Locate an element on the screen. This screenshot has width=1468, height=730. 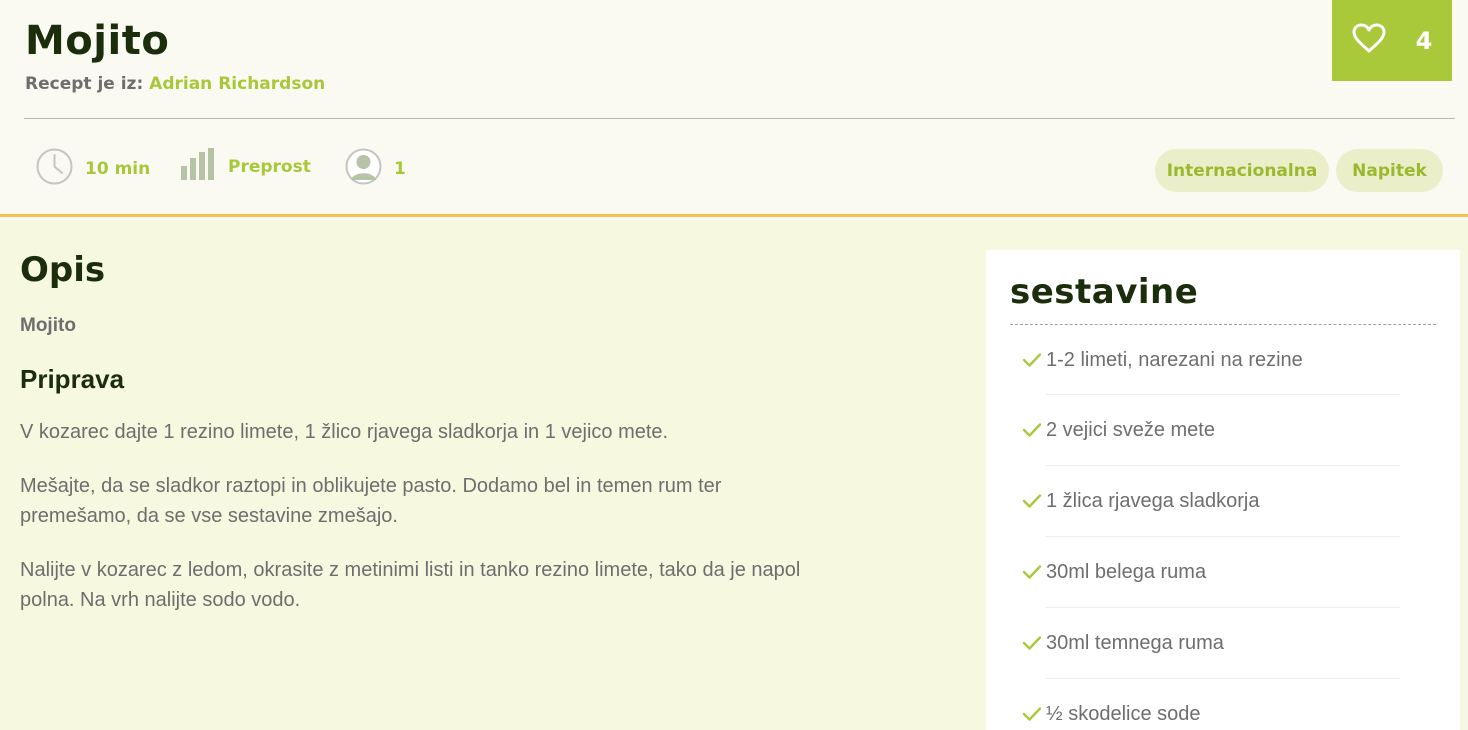
like-button: 4 is located at coordinates (1392, 40).